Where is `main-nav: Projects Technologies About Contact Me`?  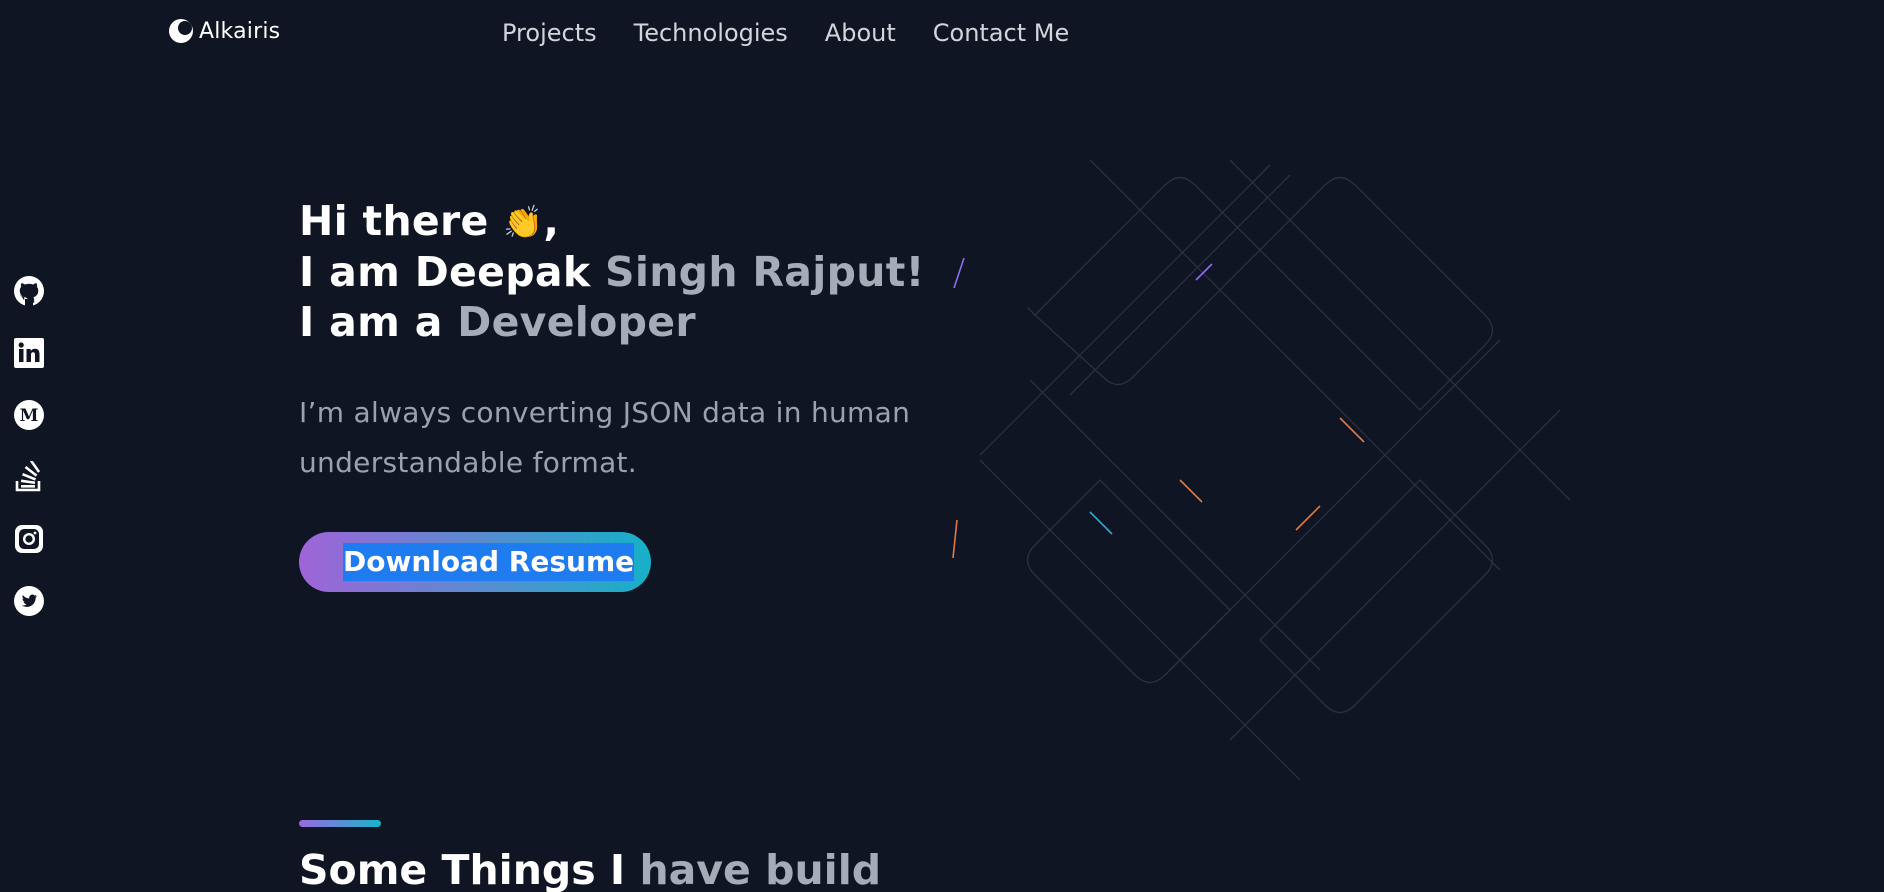 main-nav: Projects Technologies About Contact Me is located at coordinates (785, 33).